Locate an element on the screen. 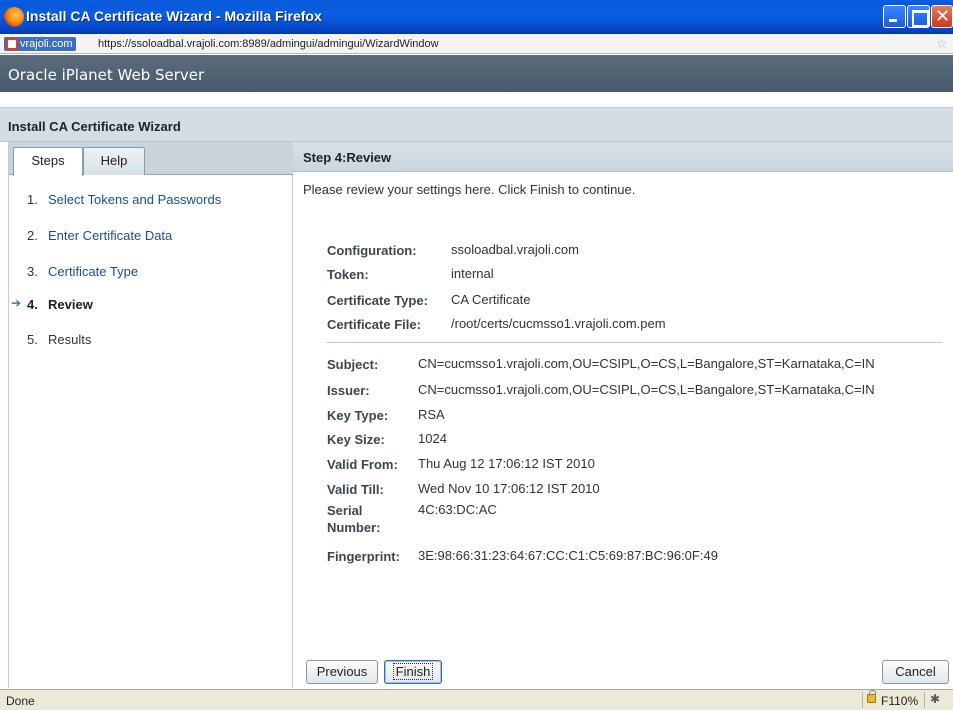  app-header: Oracle iPlanet Web Server is located at coordinates (476, 73).